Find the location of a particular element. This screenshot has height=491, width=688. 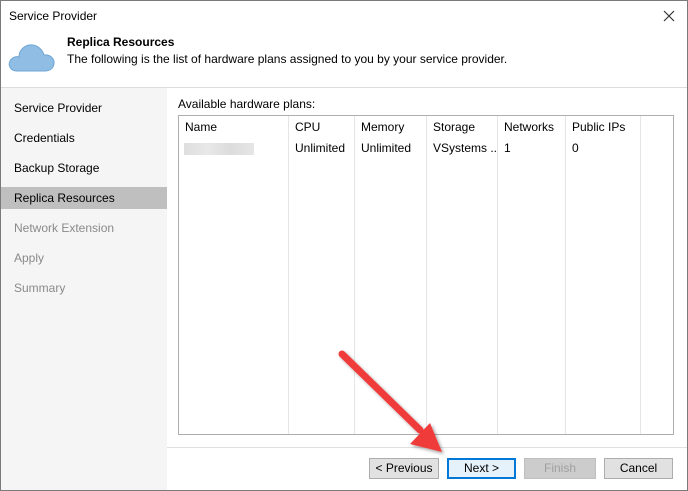

previous-button: < Previous is located at coordinates (404, 468).